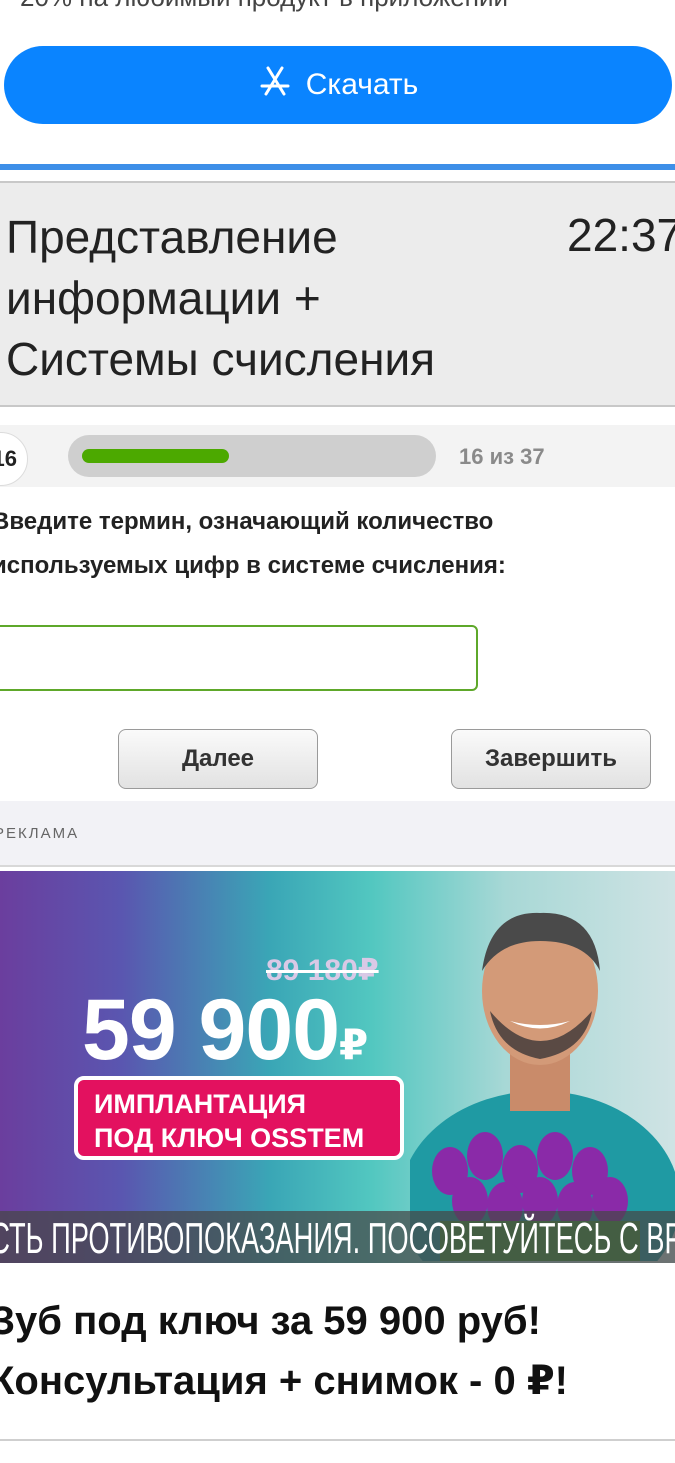 The image size is (675, 1463). What do you see at coordinates (264, 6) in the screenshot?
I see `promo-text: 20% на любимый продукт в приложении` at bounding box center [264, 6].